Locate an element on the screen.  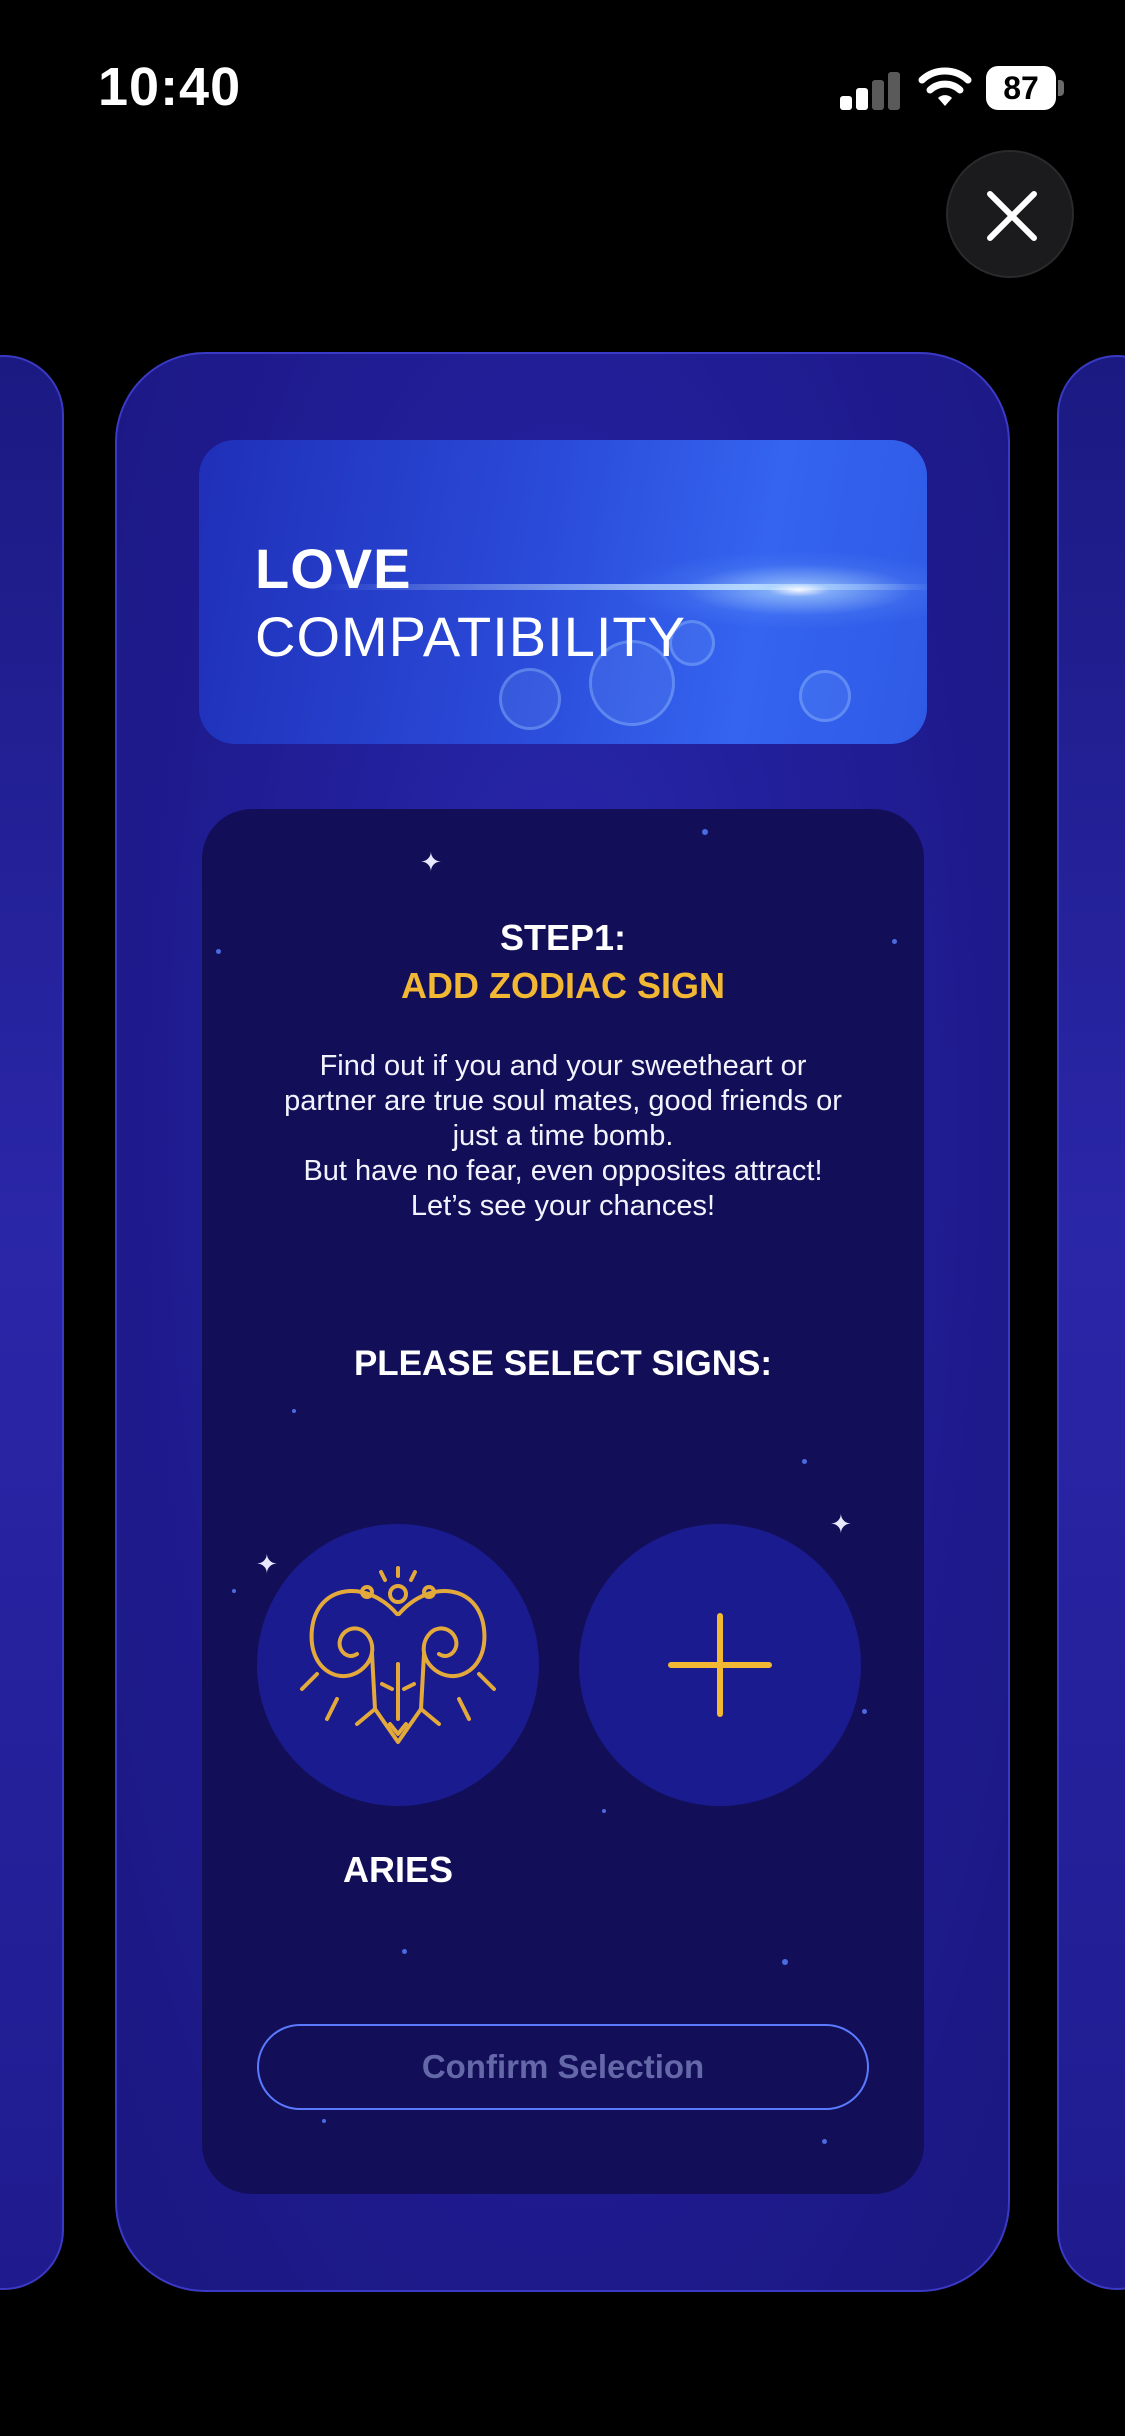
confirm-selection-button: Confirm Selection is located at coordinates (563, 2067).